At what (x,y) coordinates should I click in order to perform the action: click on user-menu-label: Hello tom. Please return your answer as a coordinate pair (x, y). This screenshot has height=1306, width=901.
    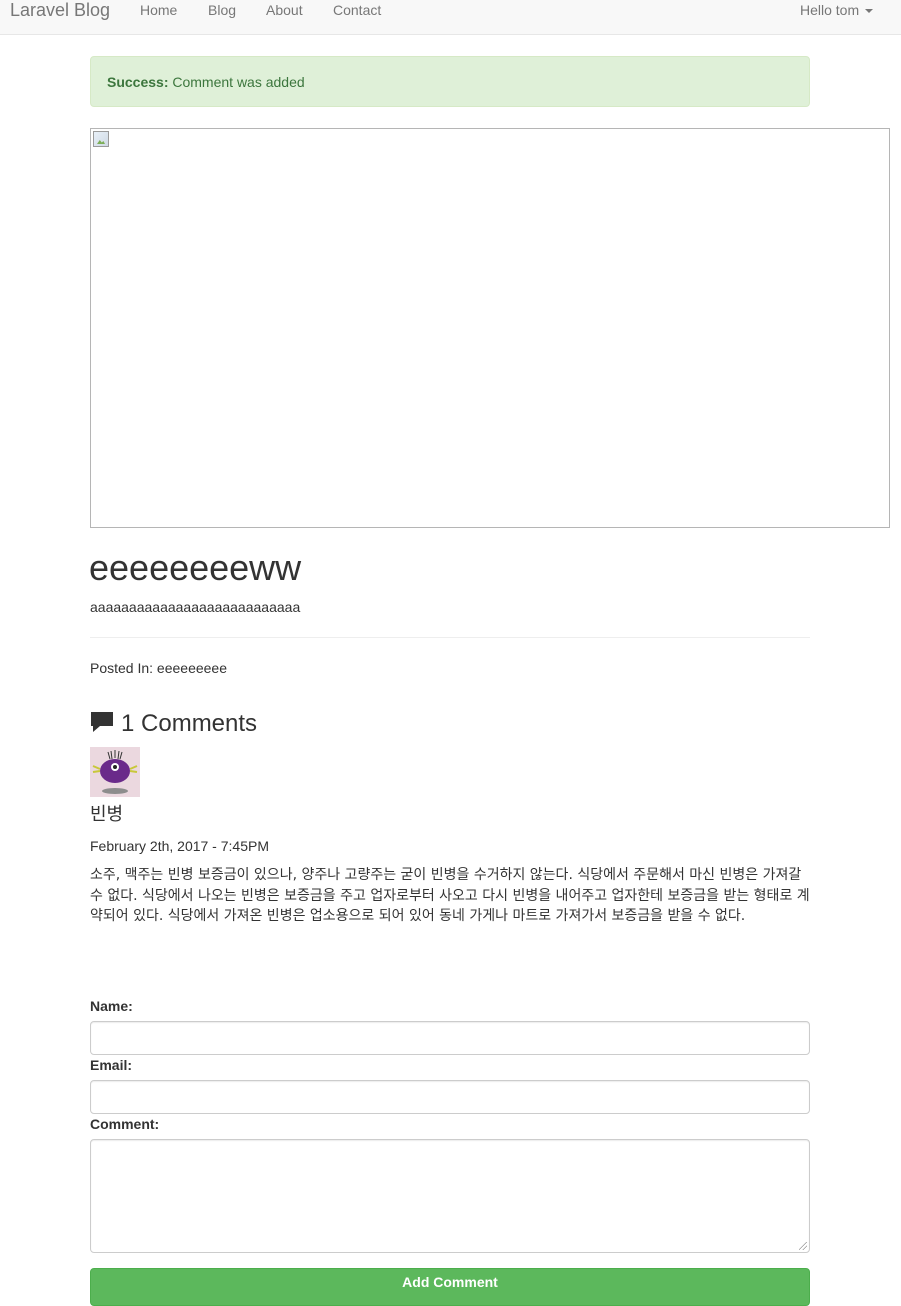
    Looking at the image, I should click on (830, 10).